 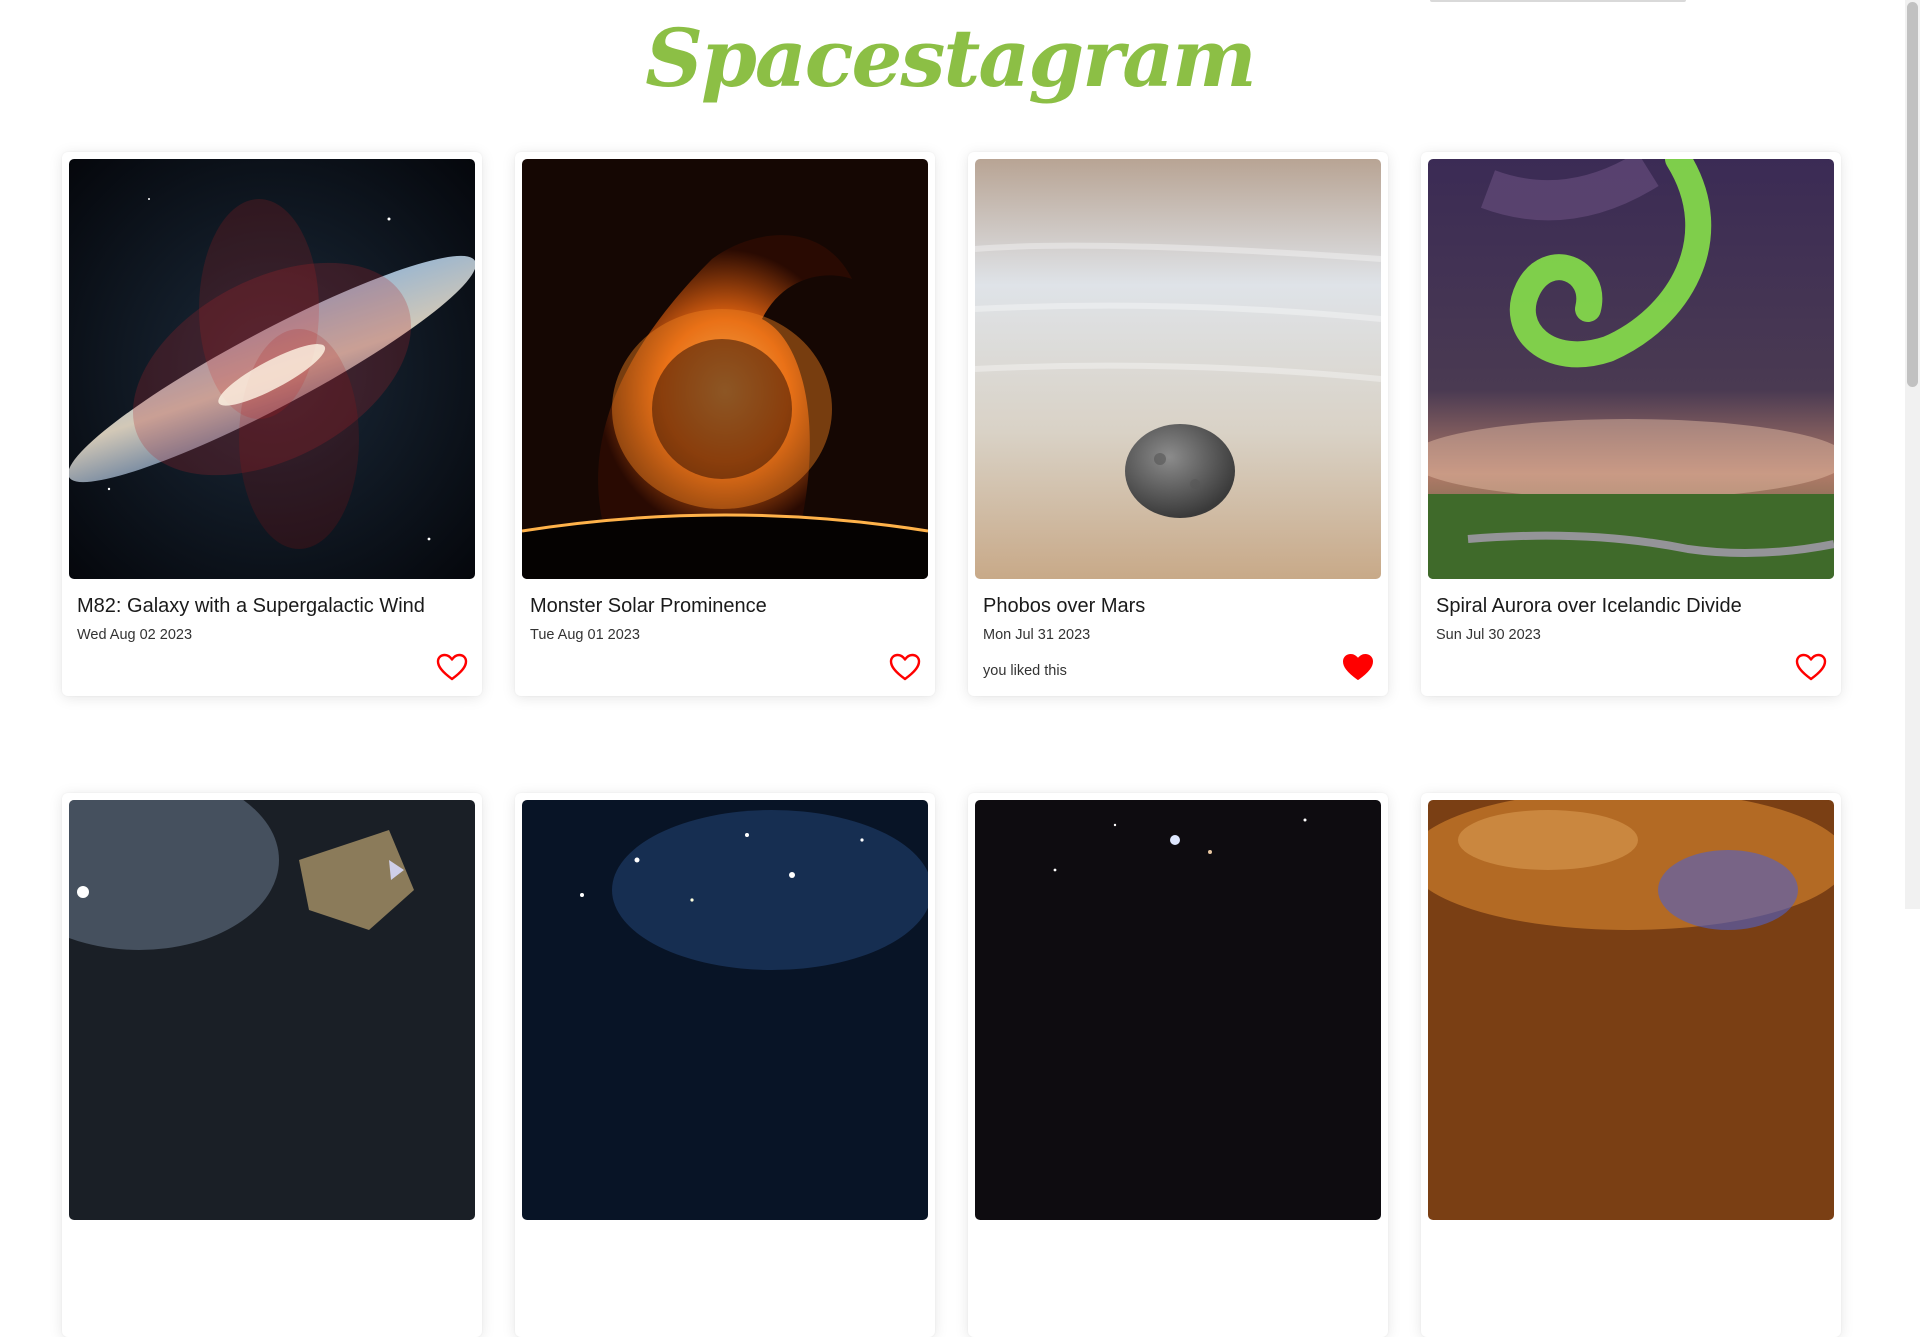 What do you see at coordinates (1488, 635) in the screenshot?
I see `post-date: Sun Jul 30 2023` at bounding box center [1488, 635].